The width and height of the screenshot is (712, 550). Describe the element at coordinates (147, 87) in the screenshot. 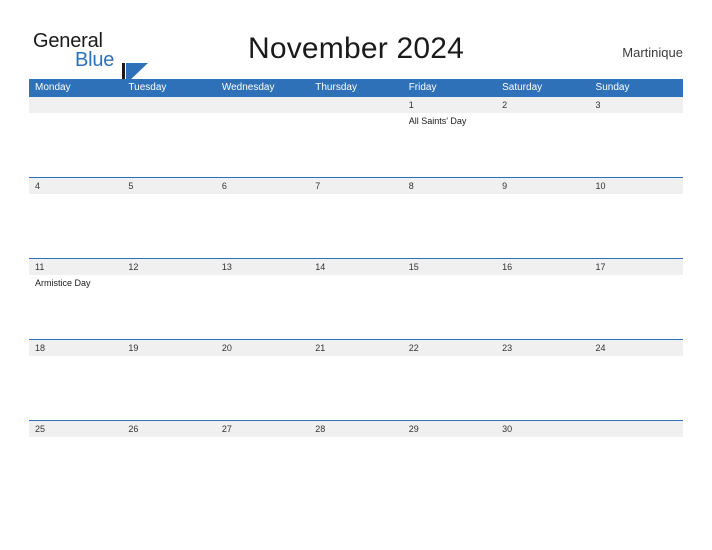

I see `weekday-header-tuesday: Tuesday` at that location.